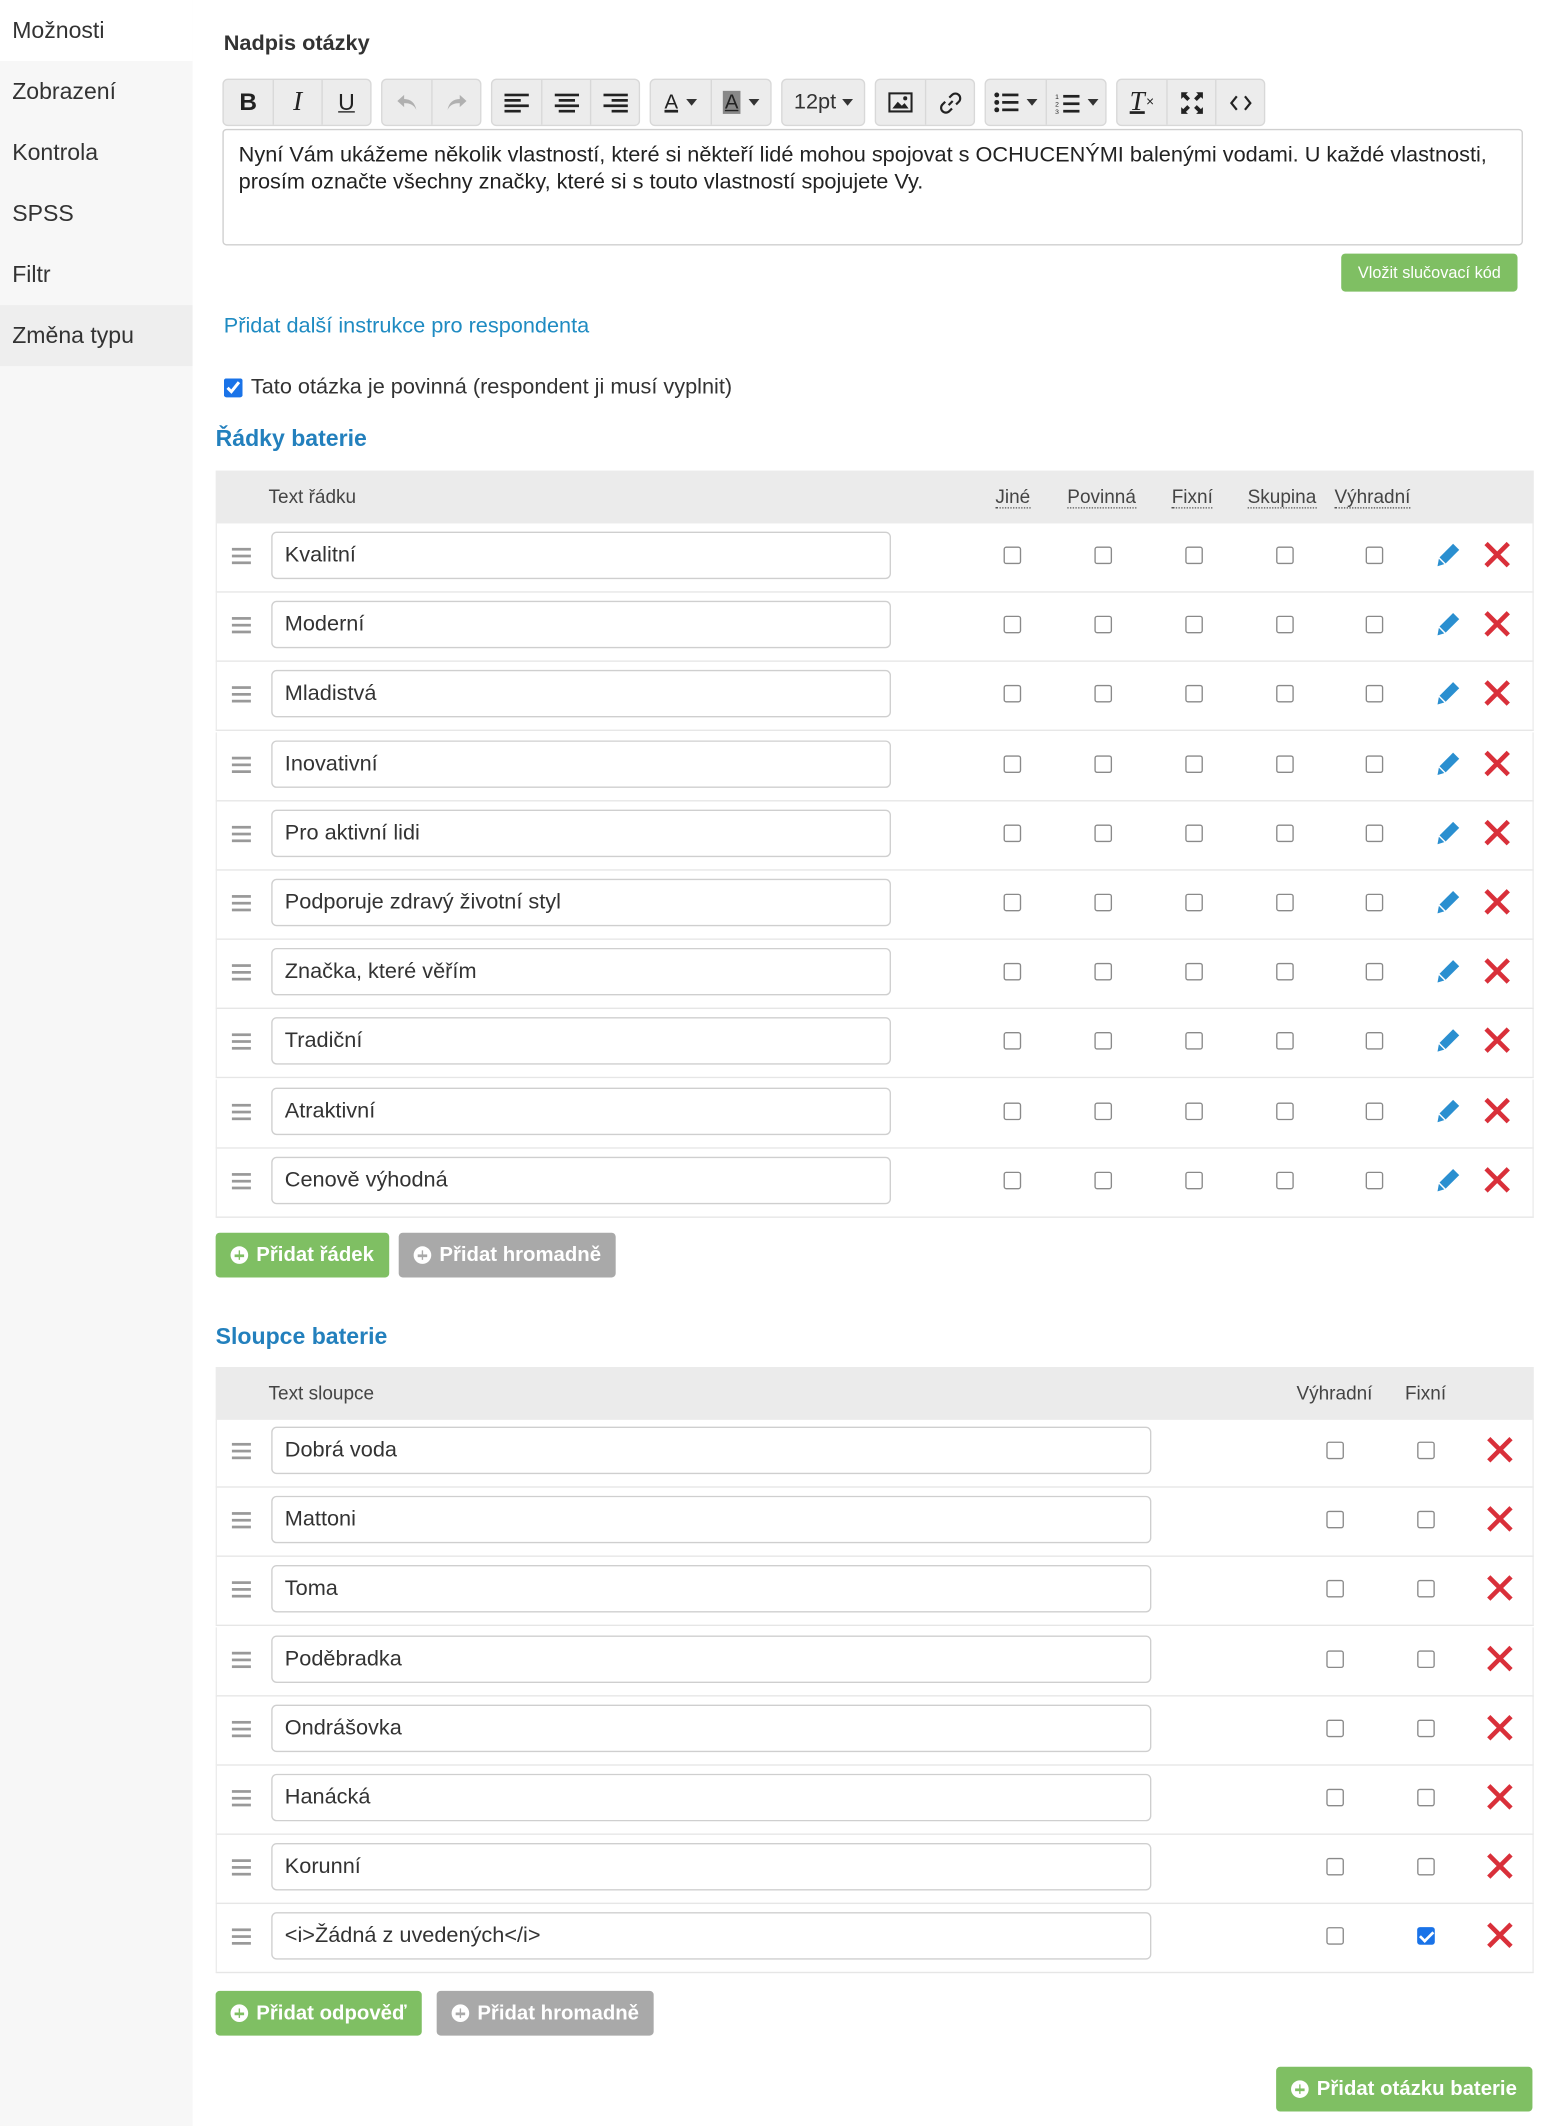 The height and width of the screenshot is (2126, 1546). I want to click on row-text-input: Značka, které věřím, so click(581, 972).